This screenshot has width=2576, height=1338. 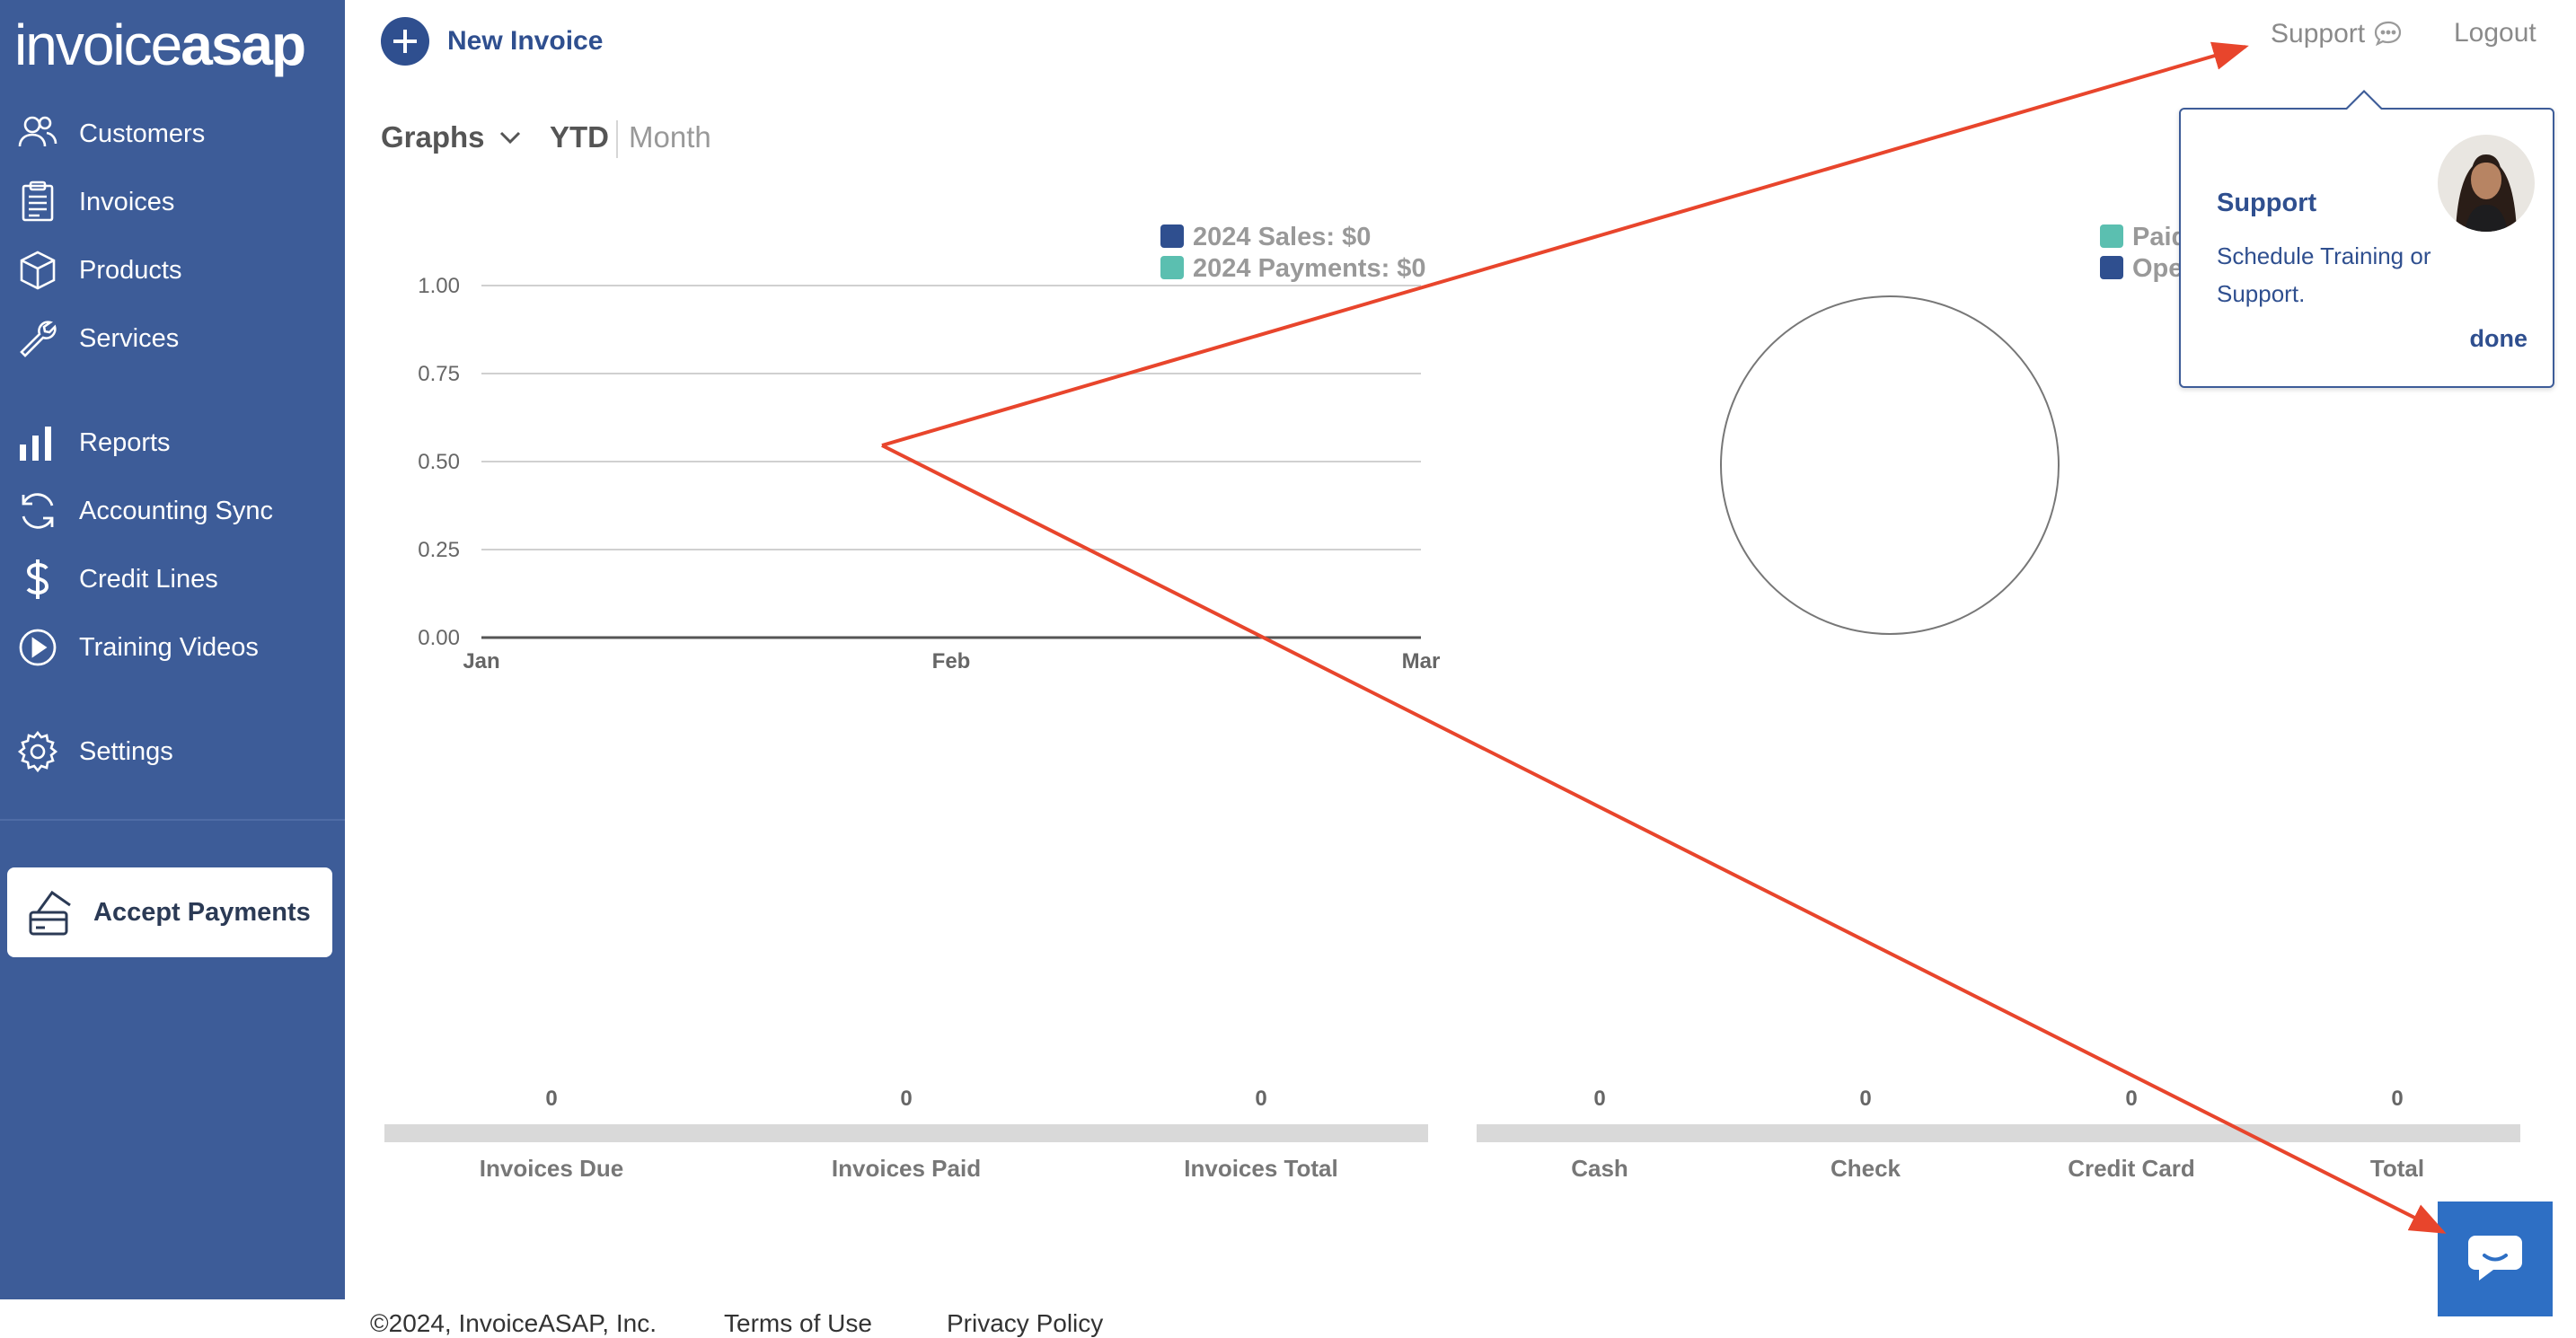 I want to click on sidebar-item-label: Reports, so click(x=125, y=442).